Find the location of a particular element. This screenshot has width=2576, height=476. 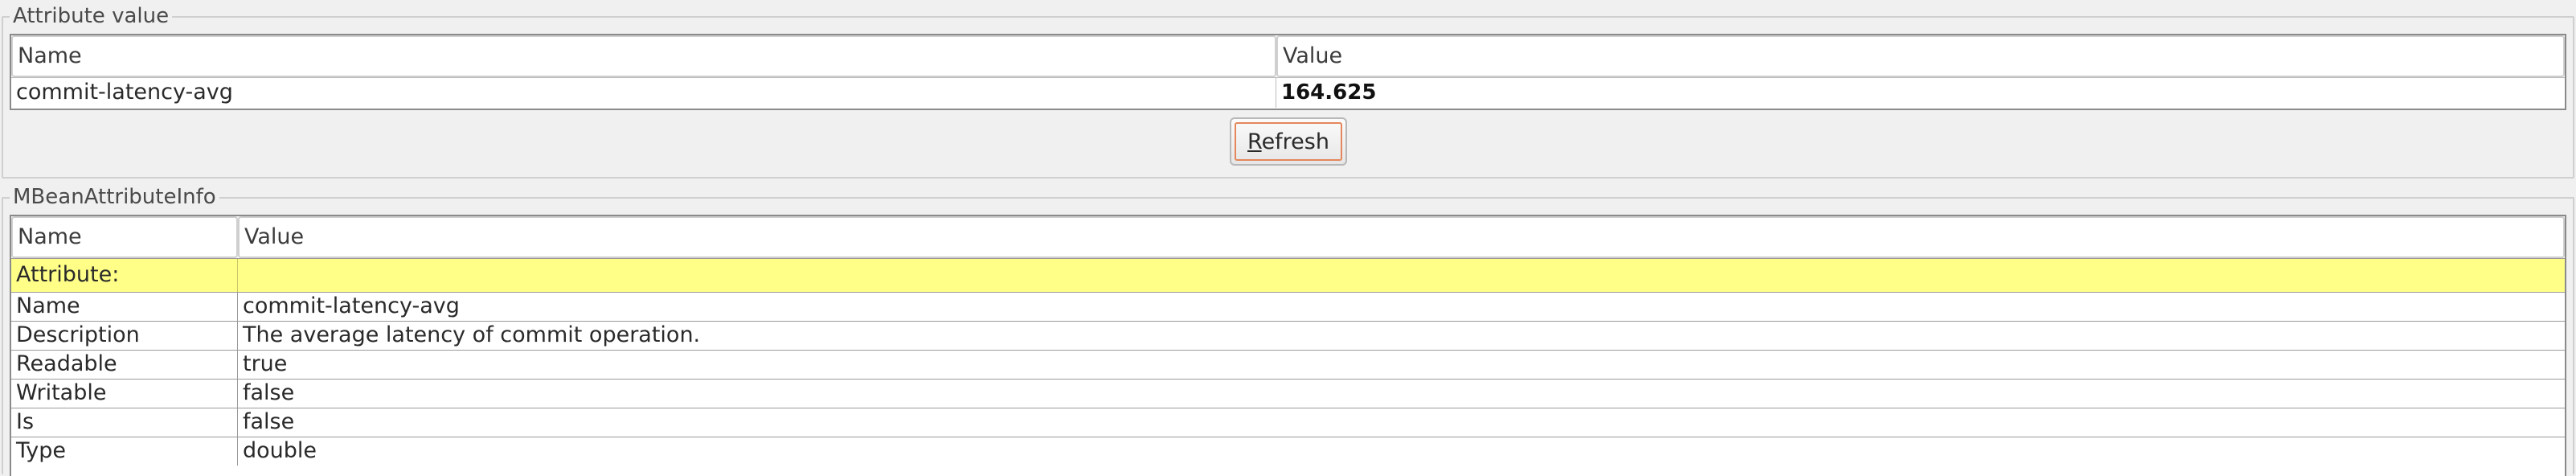

table-row: Name commit-latency-avg is located at coordinates (1288, 306).